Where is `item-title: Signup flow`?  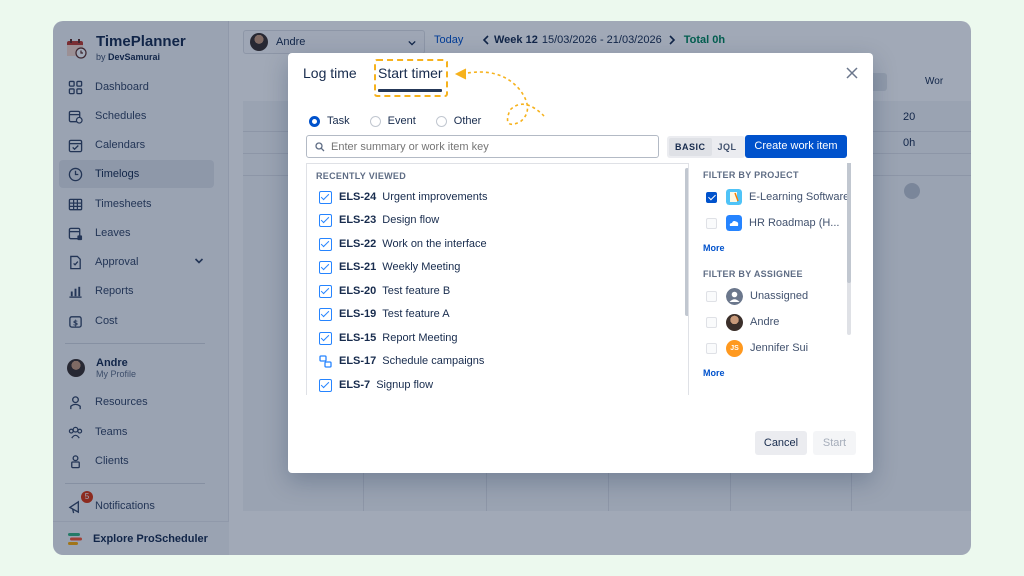 item-title: Signup flow is located at coordinates (405, 385).